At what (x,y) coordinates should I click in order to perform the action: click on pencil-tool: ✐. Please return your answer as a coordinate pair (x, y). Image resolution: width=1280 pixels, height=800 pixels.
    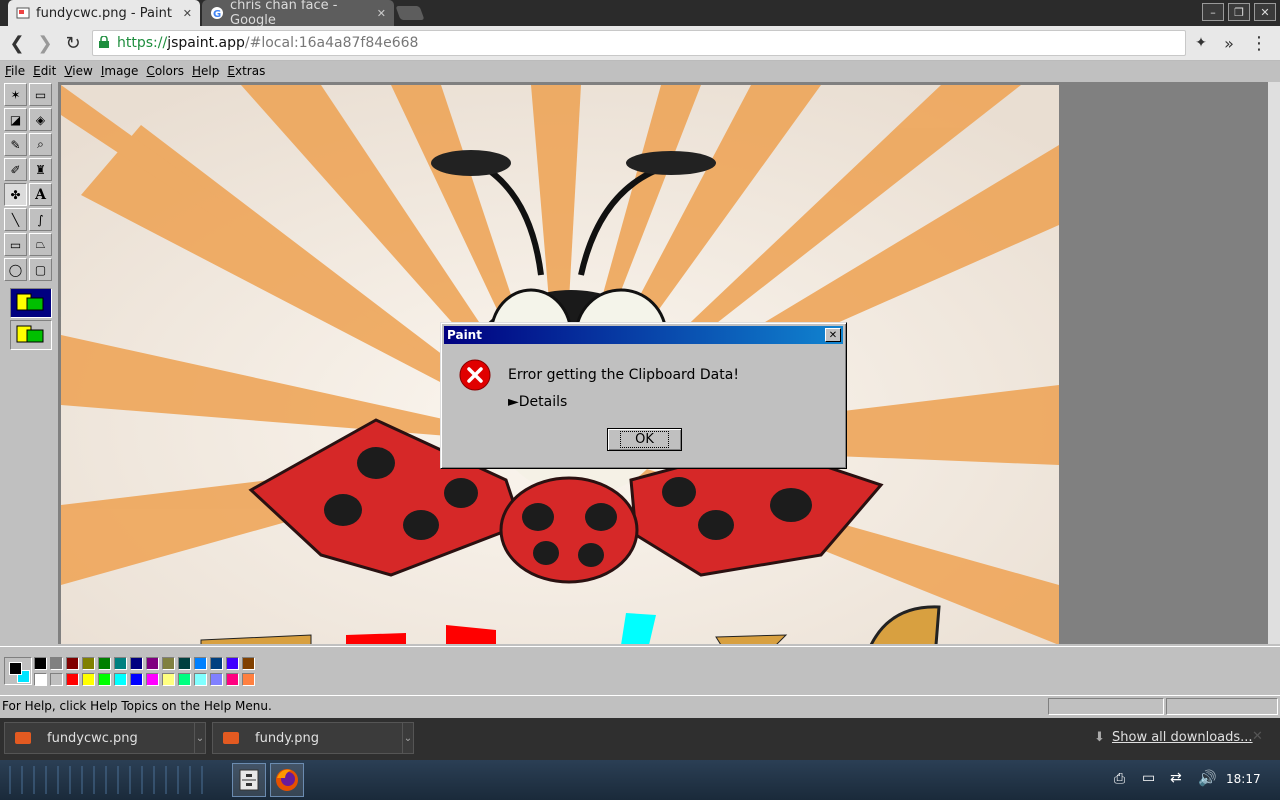
    Looking at the image, I should click on (15, 169).